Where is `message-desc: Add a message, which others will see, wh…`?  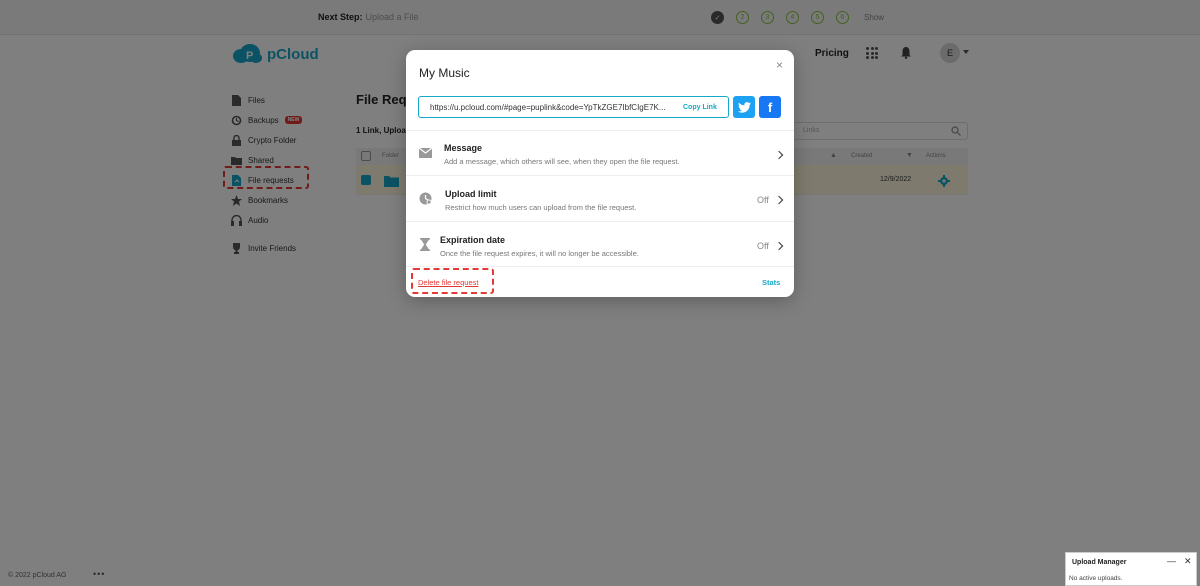
message-desc: Add a message, which others will see, wh… is located at coordinates (562, 161).